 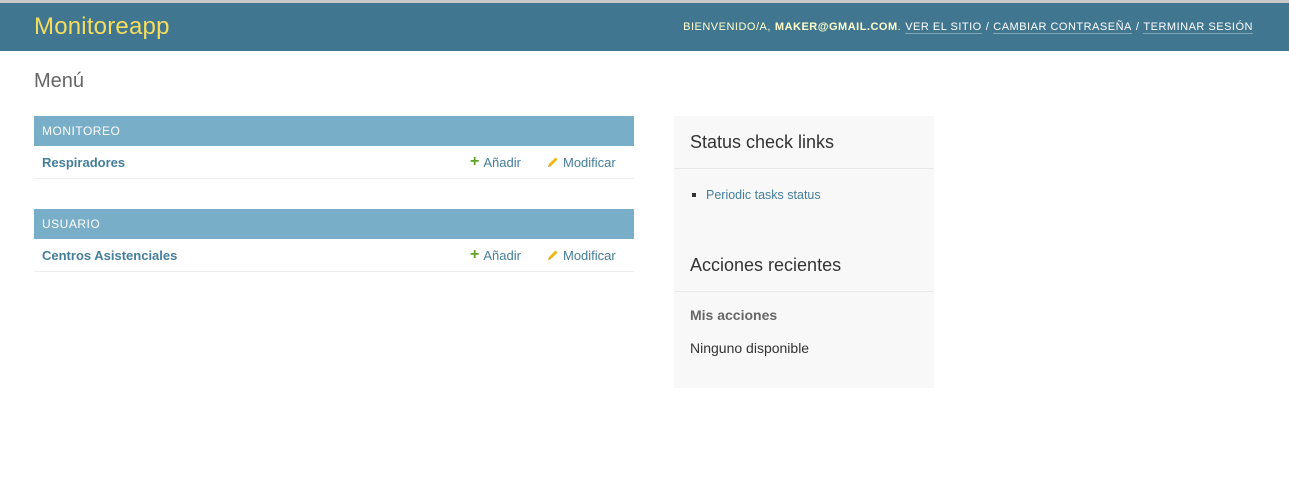 I want to click on model-link-centros-asistenciales: Centros Asistenciales, so click(x=105, y=255).